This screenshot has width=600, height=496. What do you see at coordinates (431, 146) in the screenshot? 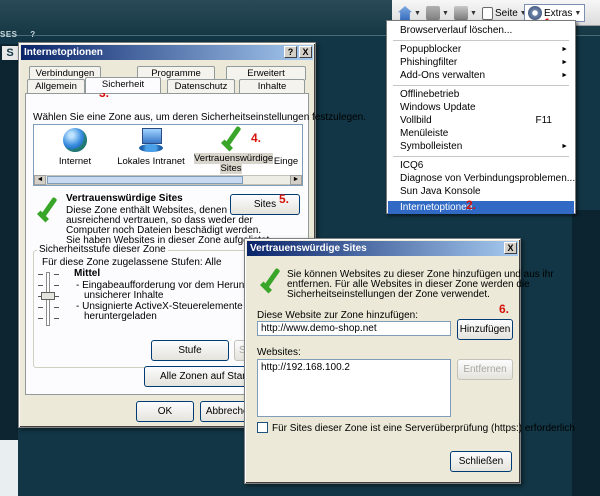
I see `menu-item-label: Symbolleisten` at bounding box center [431, 146].